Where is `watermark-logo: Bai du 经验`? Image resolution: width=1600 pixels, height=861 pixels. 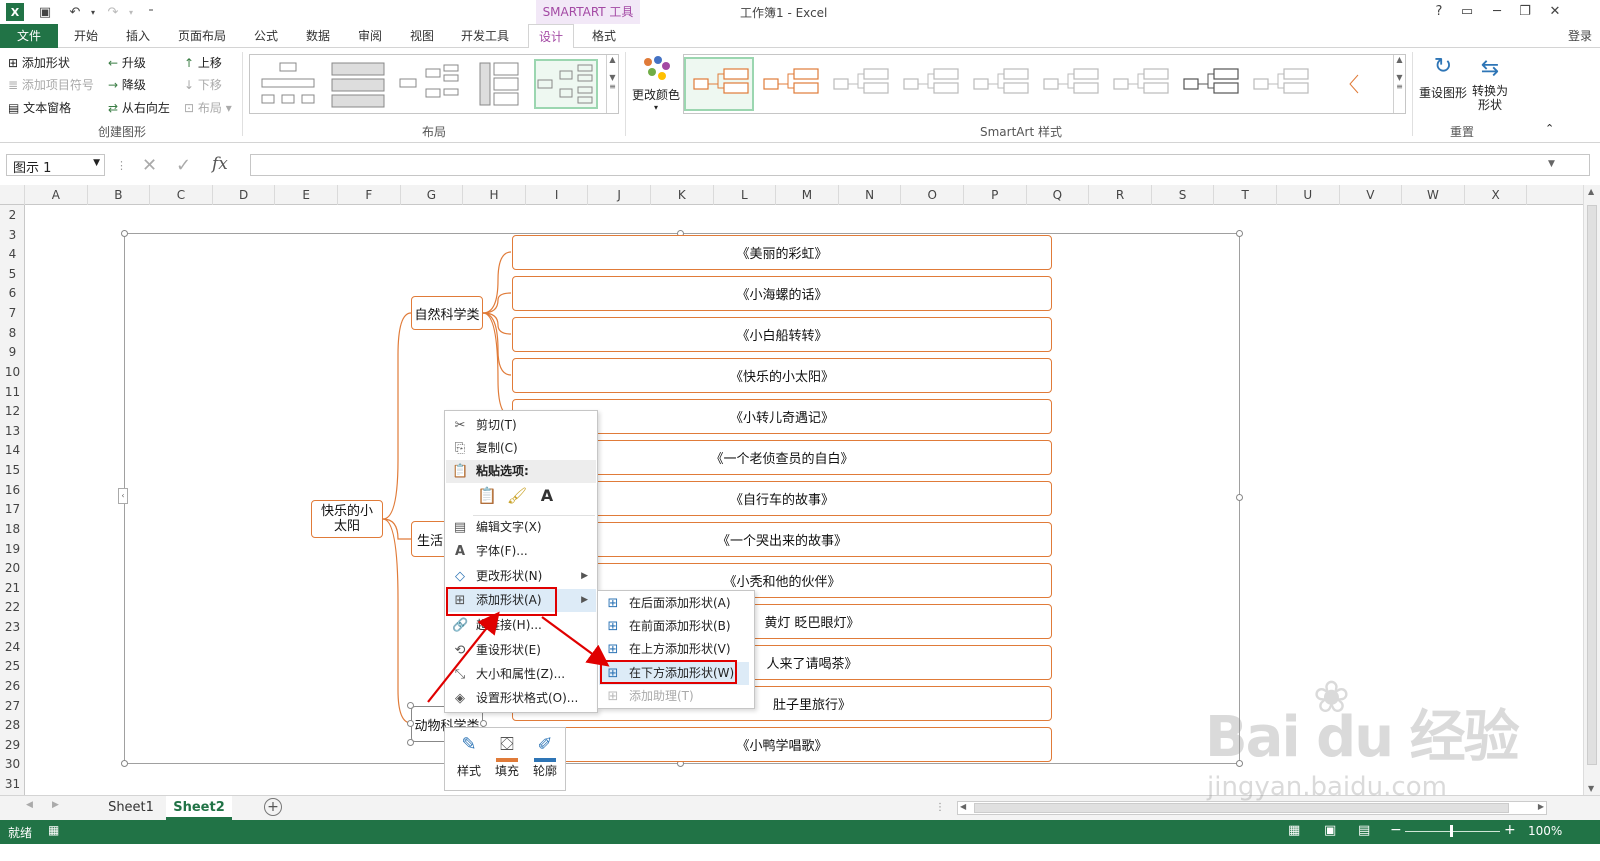 watermark-logo: Bai du 经验 is located at coordinates (1362, 737).